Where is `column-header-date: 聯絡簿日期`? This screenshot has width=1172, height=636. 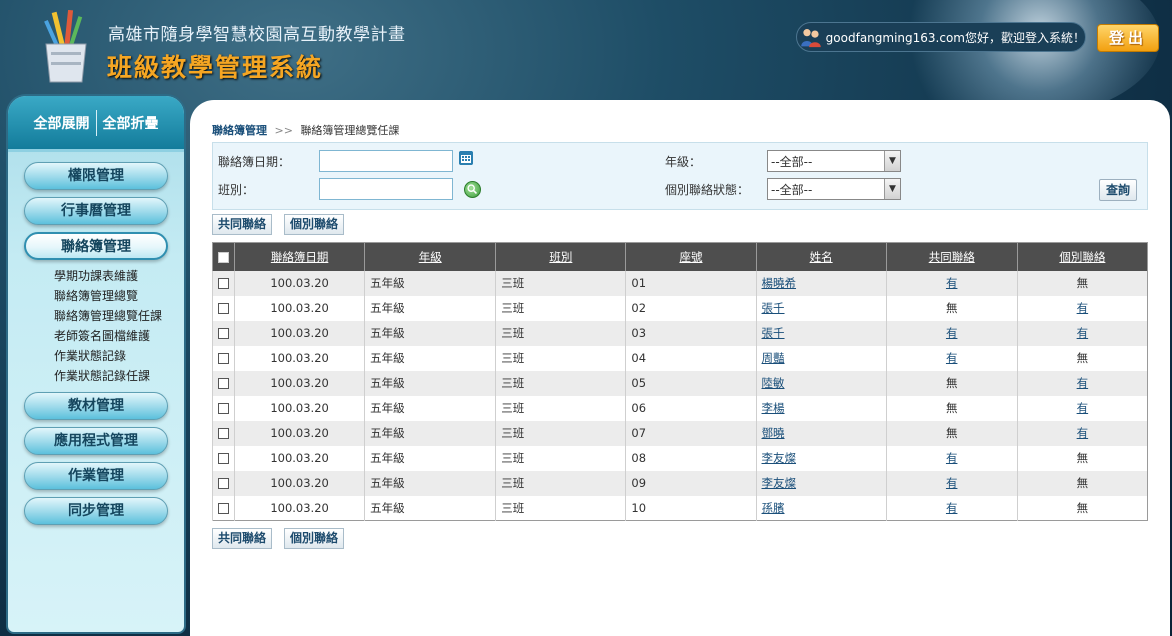
column-header-date: 聯絡簿日期 is located at coordinates (299, 256).